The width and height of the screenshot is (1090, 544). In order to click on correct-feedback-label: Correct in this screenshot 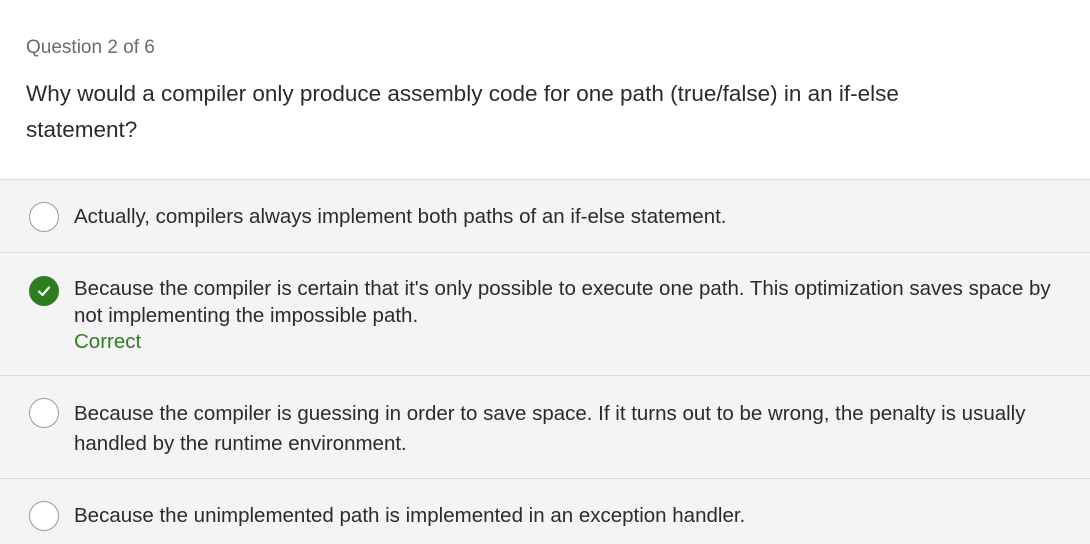, I will do `click(108, 341)`.